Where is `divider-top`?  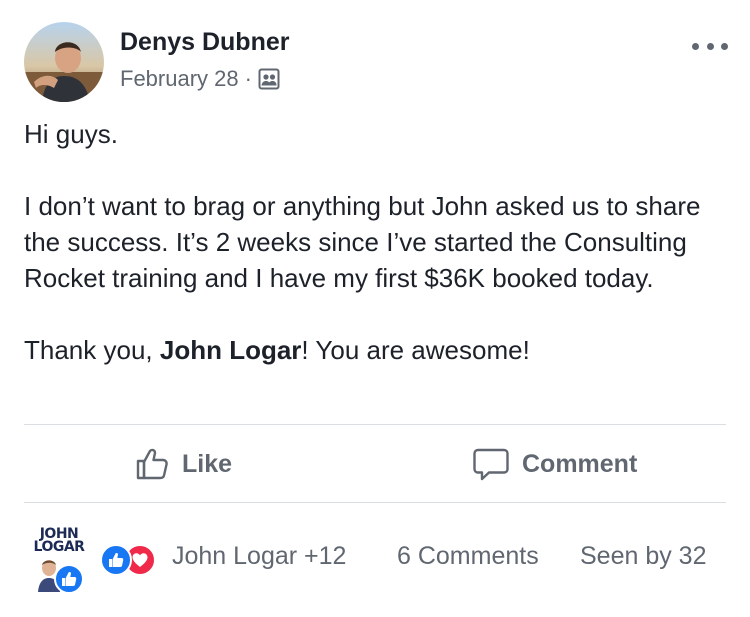
divider-top is located at coordinates (375, 424).